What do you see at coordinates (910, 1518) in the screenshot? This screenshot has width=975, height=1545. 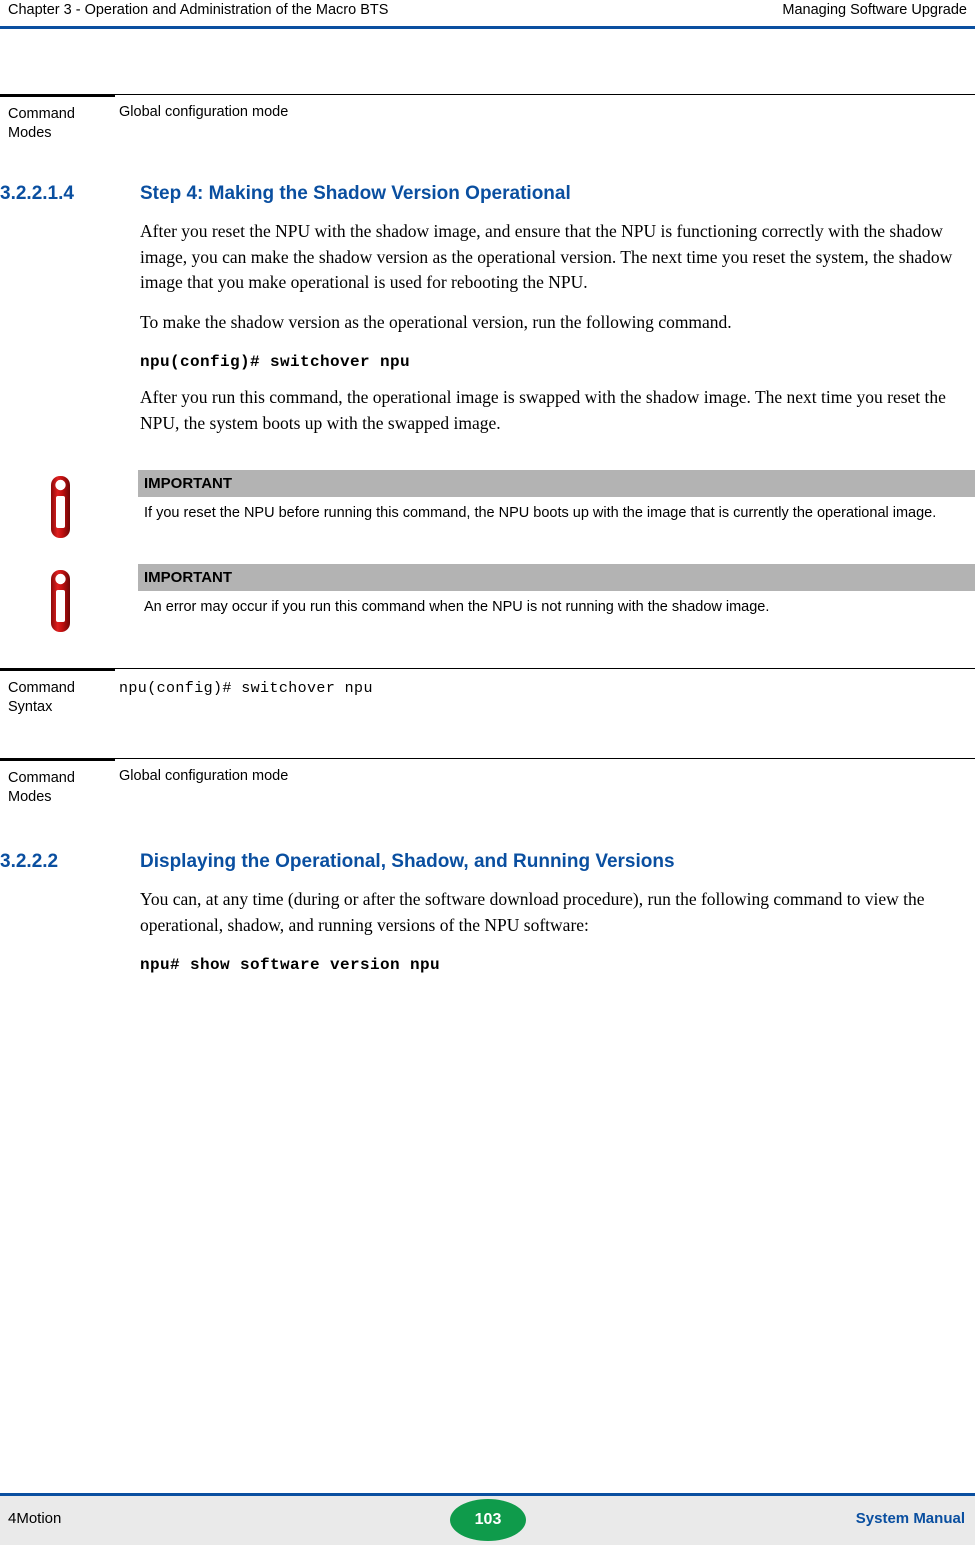 I see `footer-document-name: System Manual` at bounding box center [910, 1518].